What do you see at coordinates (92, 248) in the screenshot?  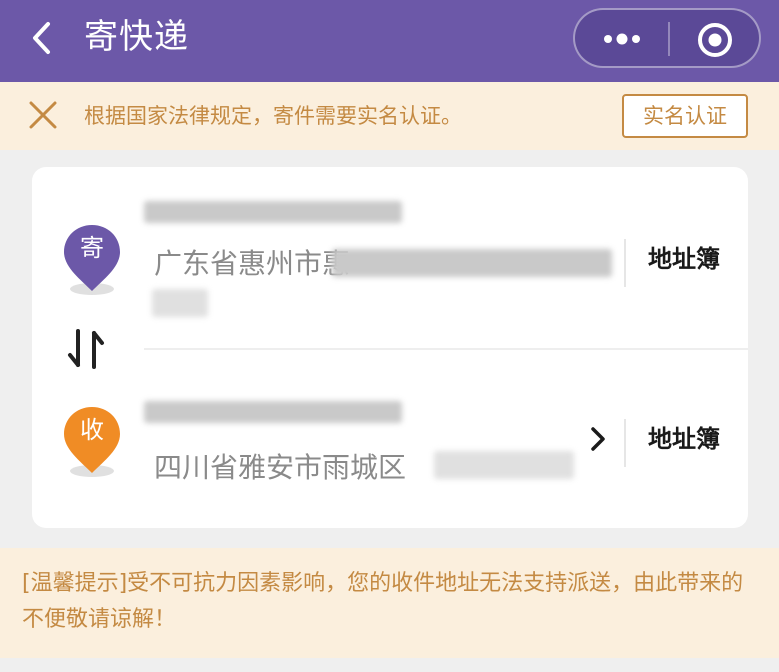 I see `sender-badge-label: 寄` at bounding box center [92, 248].